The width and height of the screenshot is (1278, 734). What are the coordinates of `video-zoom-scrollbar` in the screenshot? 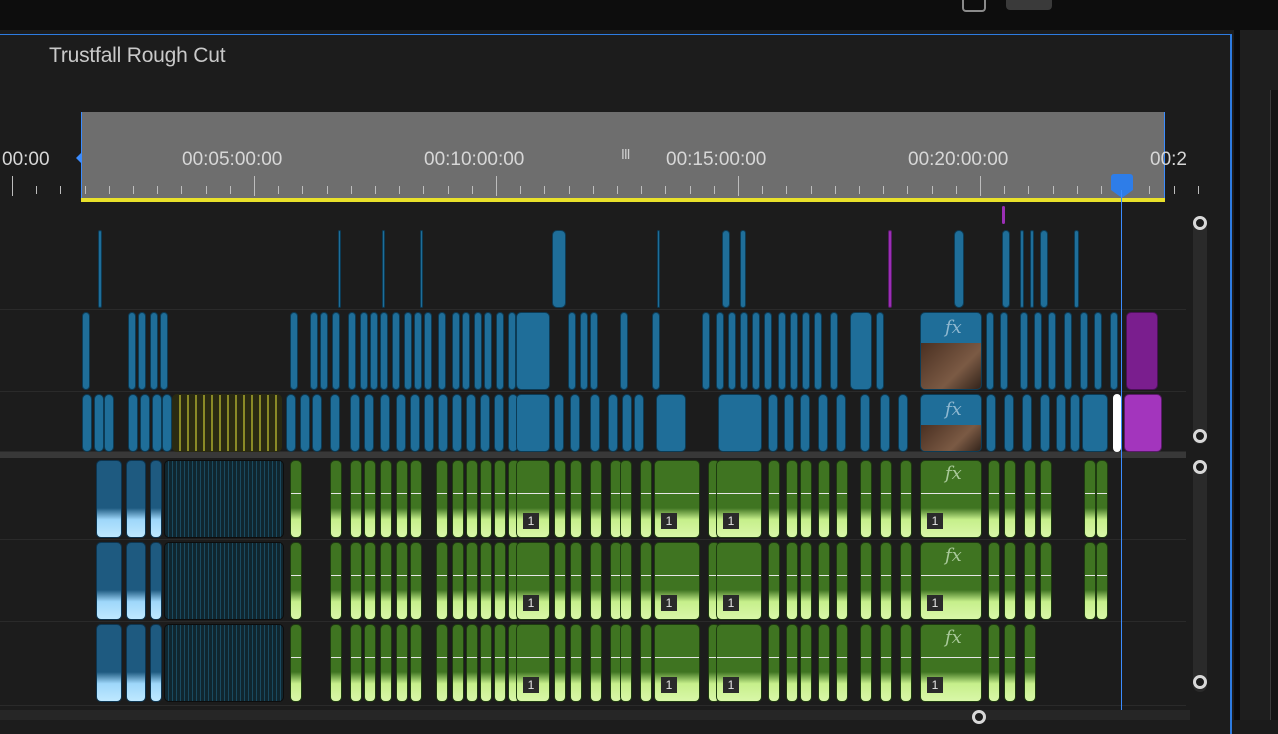 It's located at (1200, 330).